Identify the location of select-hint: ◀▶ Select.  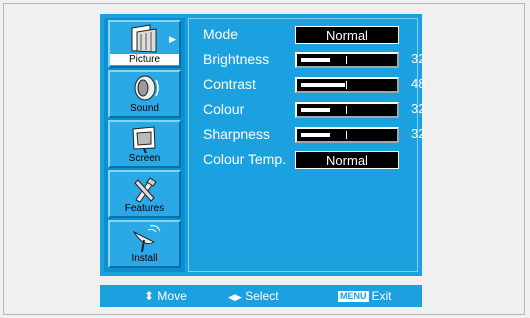
(253, 296).